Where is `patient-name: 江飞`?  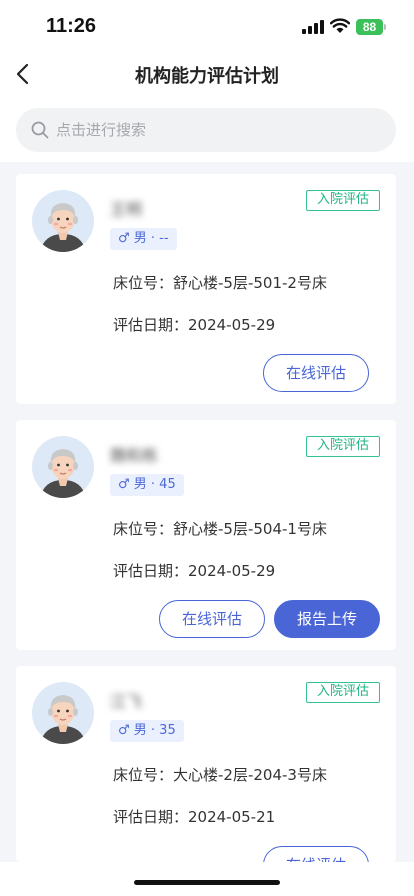 patient-name: 江飞 is located at coordinates (126, 701).